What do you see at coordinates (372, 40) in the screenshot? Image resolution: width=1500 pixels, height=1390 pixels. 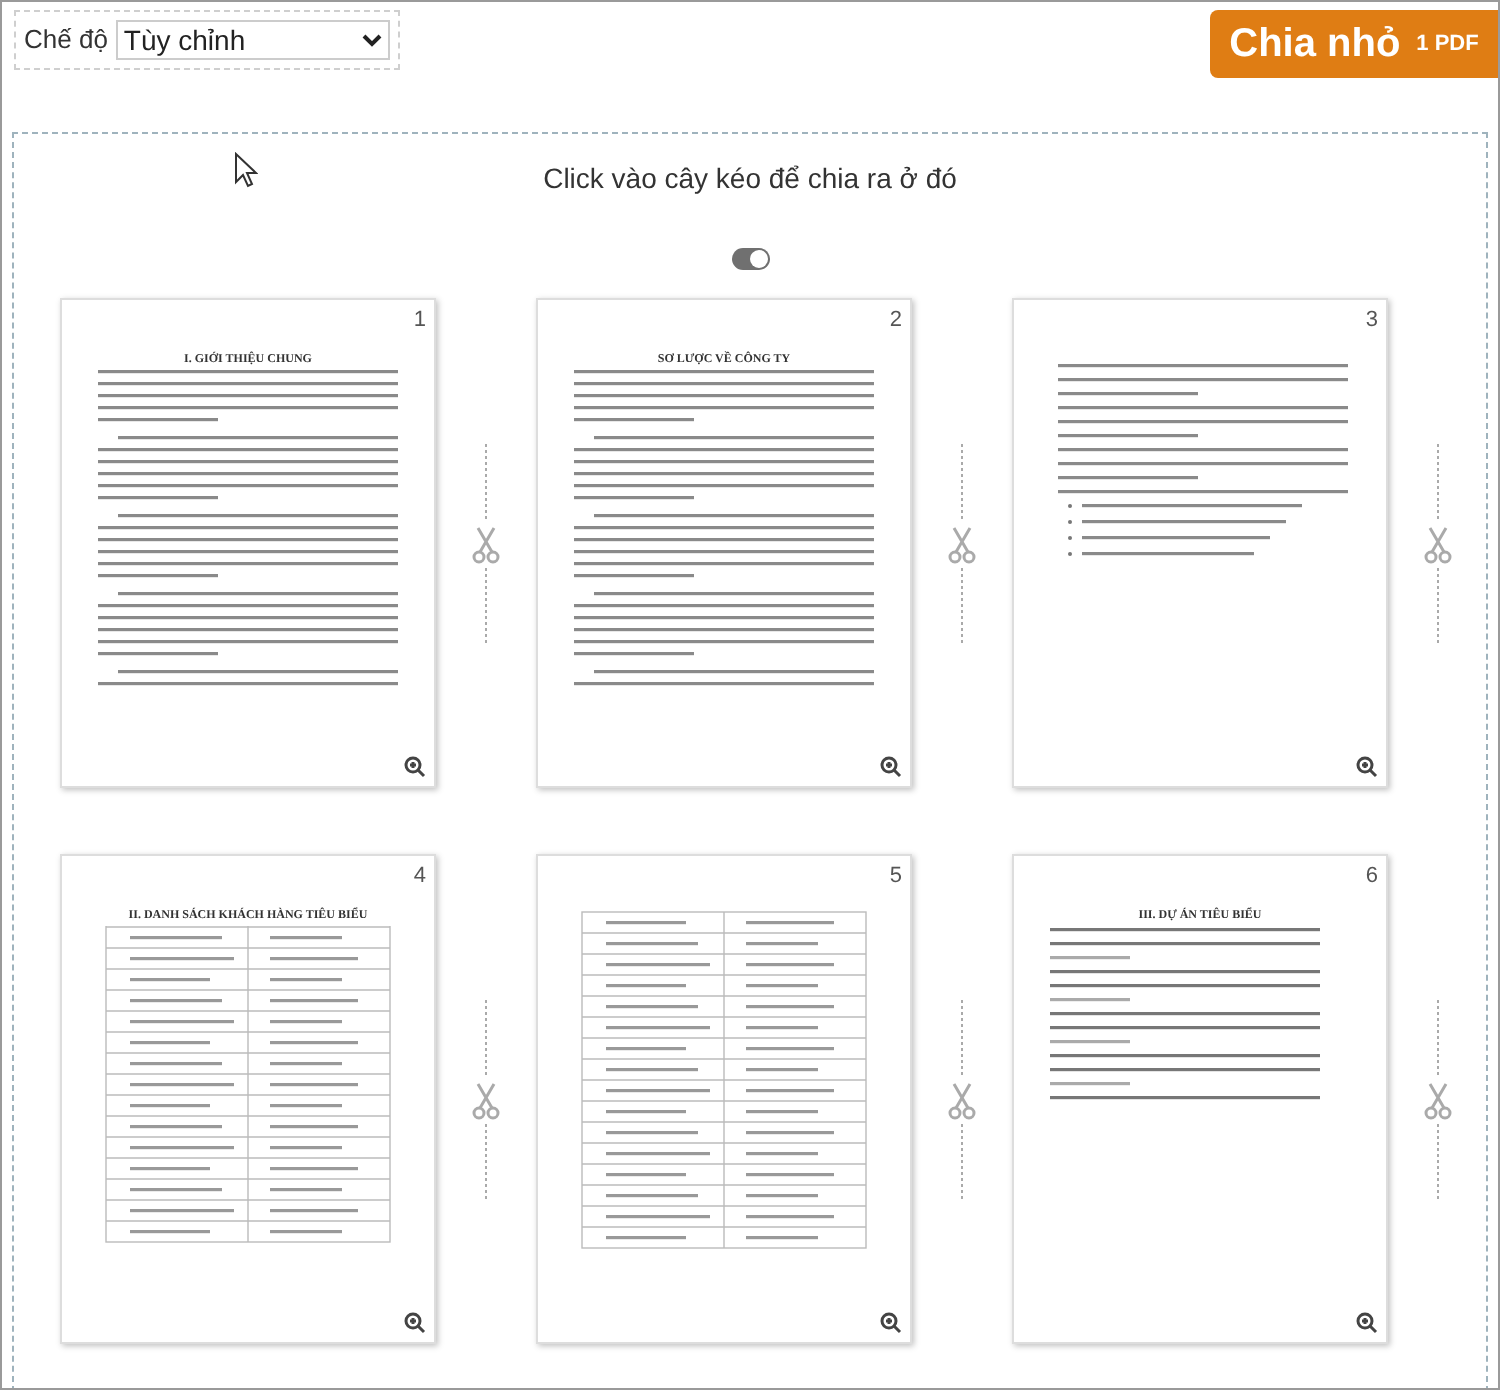 I see `chevron-down-icon` at bounding box center [372, 40].